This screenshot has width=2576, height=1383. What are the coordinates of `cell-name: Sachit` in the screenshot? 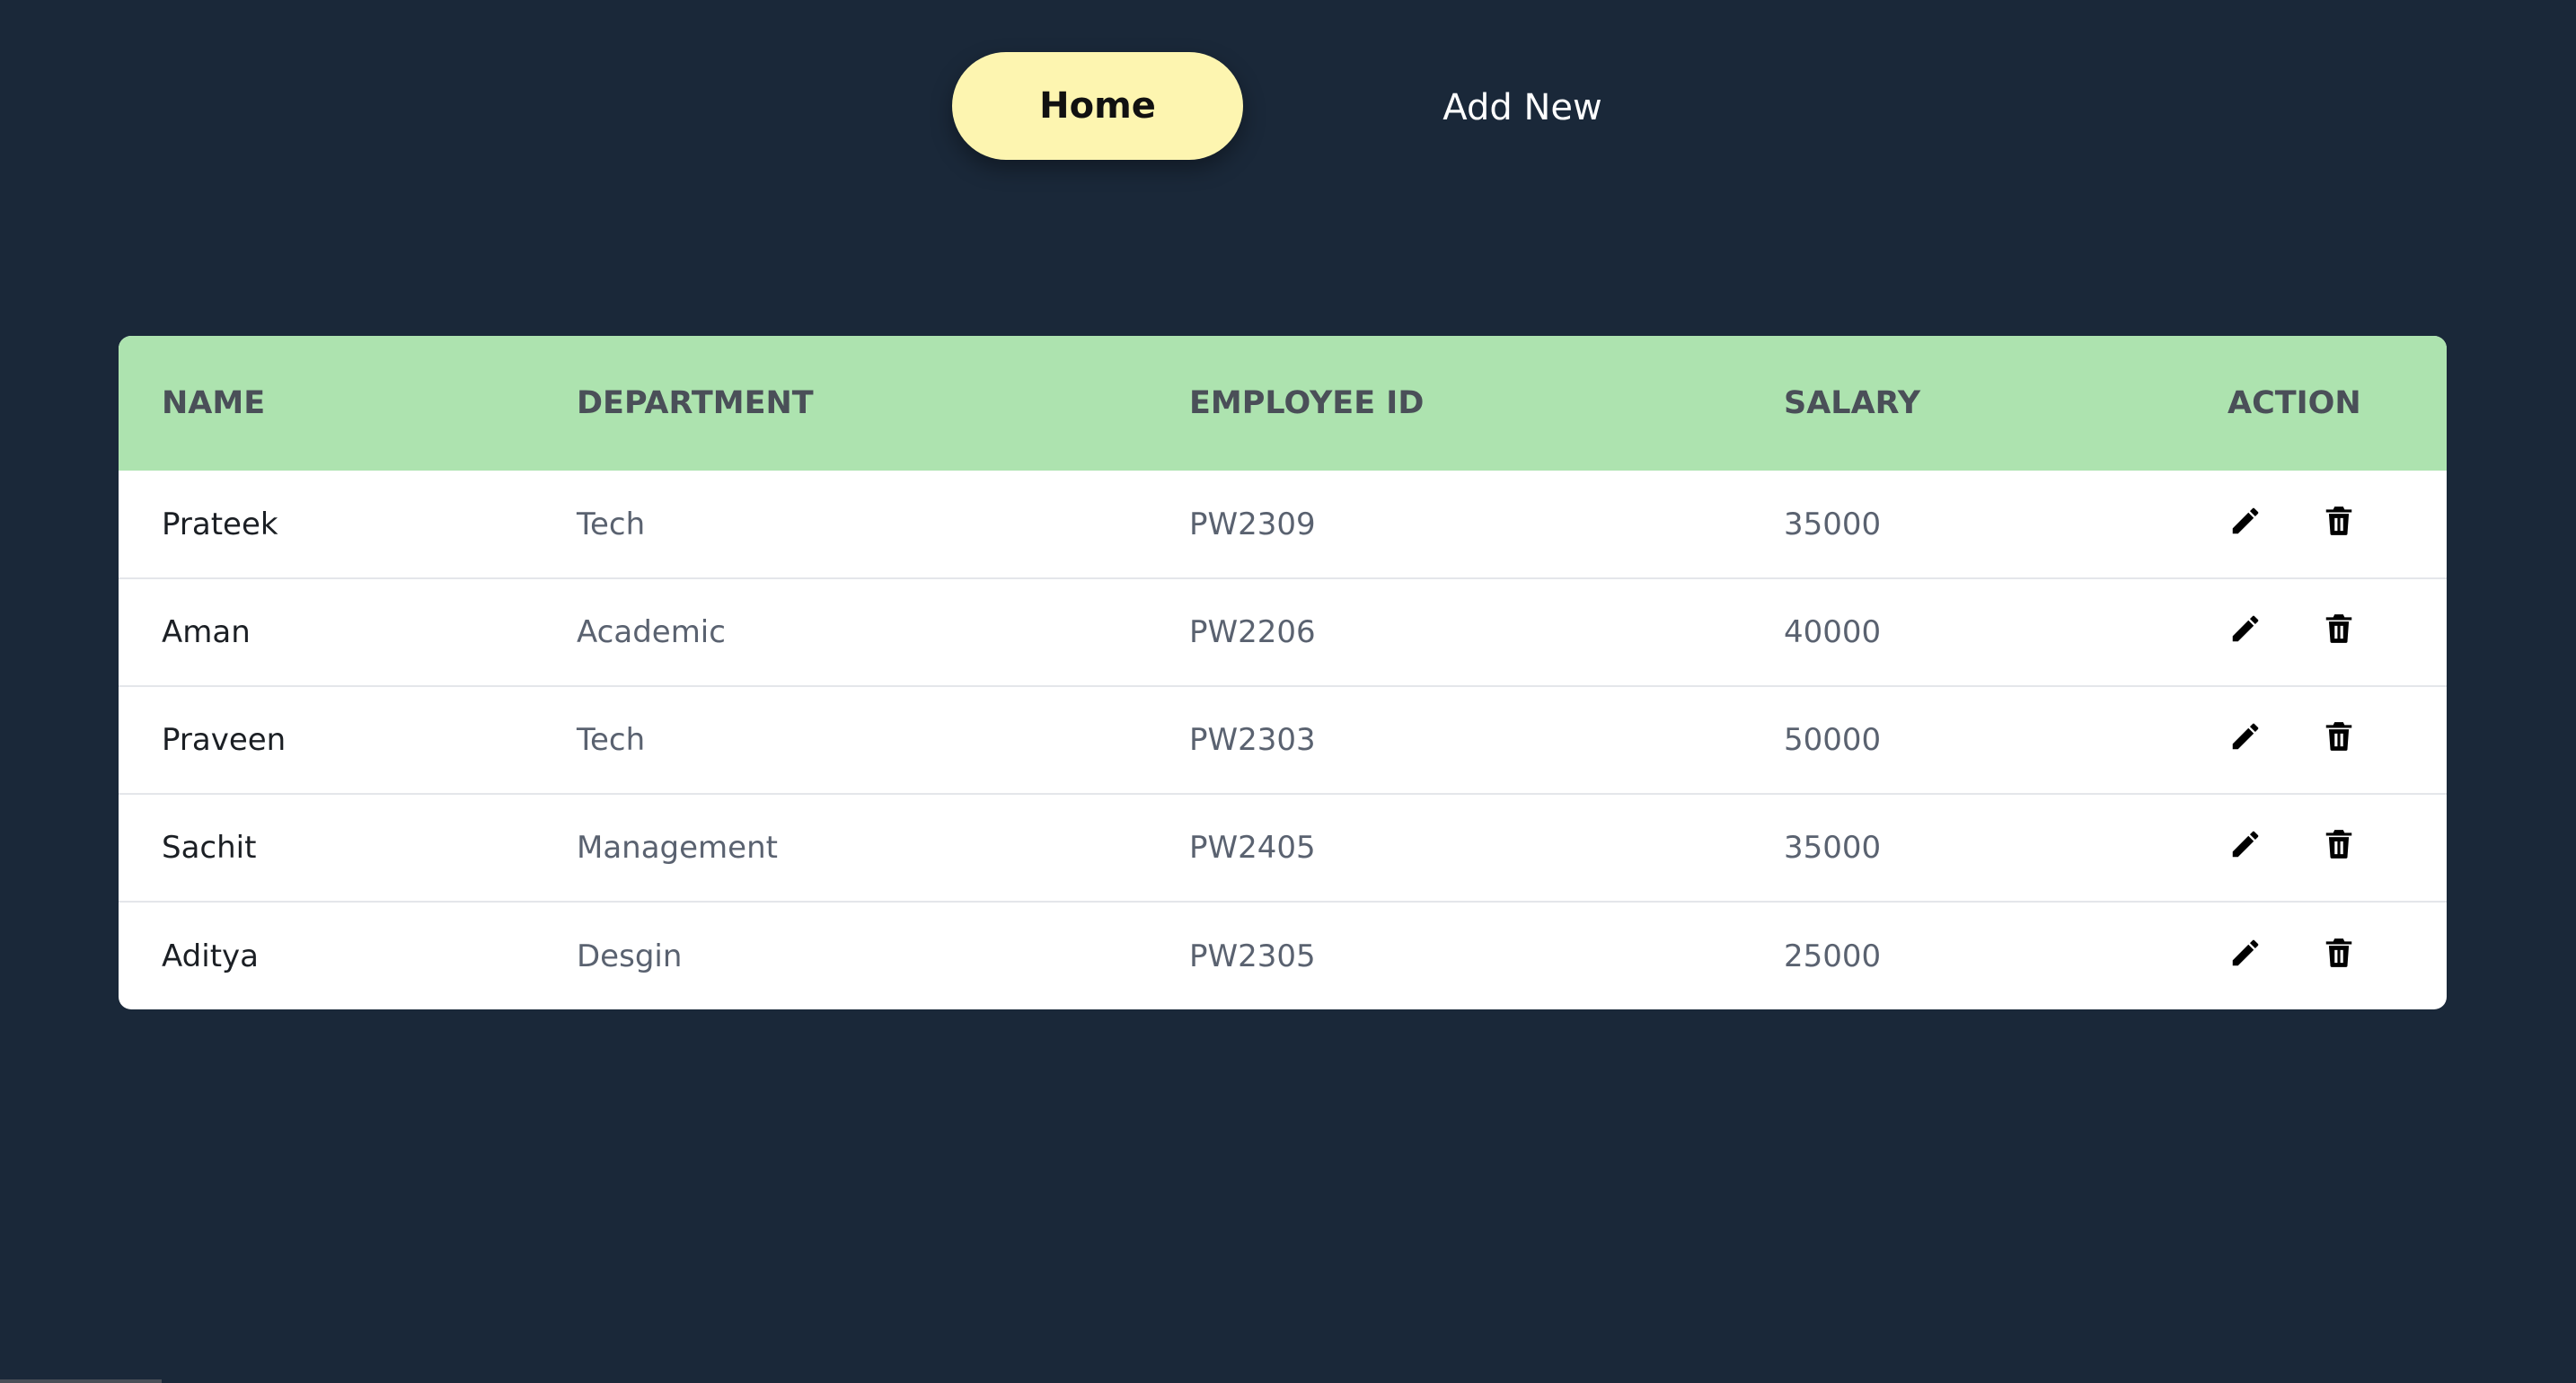 It's located at (209, 848).